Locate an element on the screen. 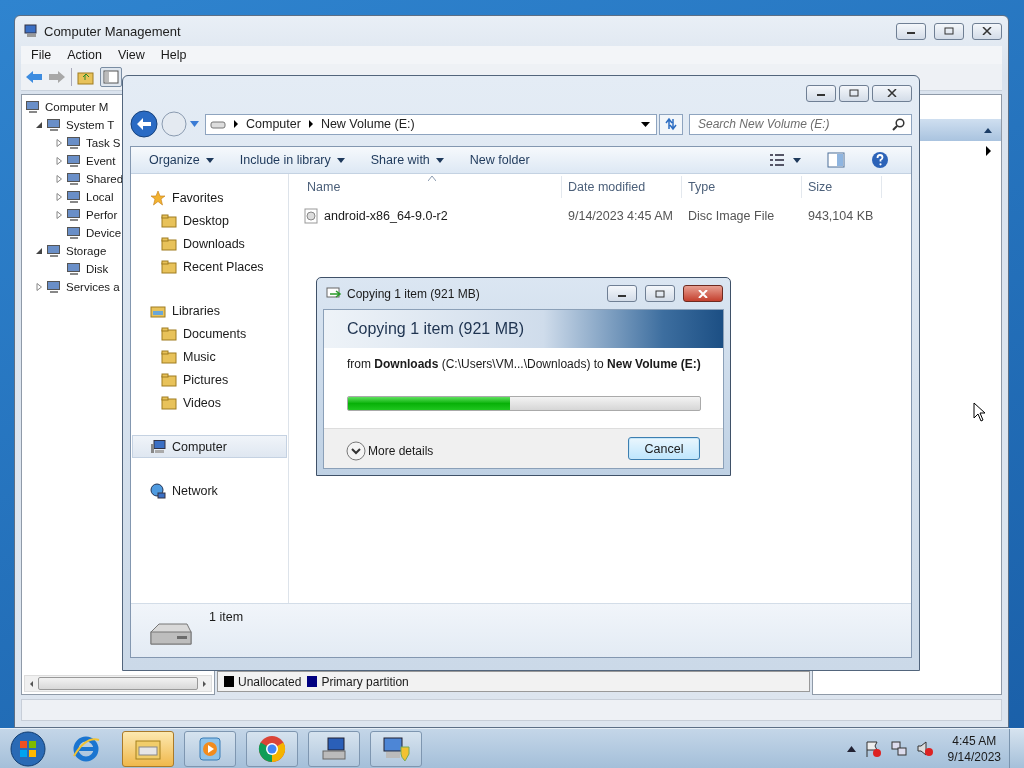 The width and height of the screenshot is (1024, 768). scroll-left-icon is located at coordinates (32, 683).